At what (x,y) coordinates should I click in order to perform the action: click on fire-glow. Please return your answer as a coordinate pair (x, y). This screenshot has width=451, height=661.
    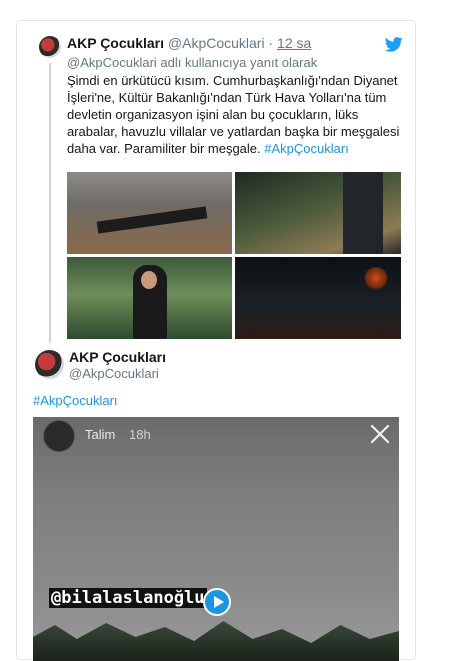
    Looking at the image, I should click on (376, 278).